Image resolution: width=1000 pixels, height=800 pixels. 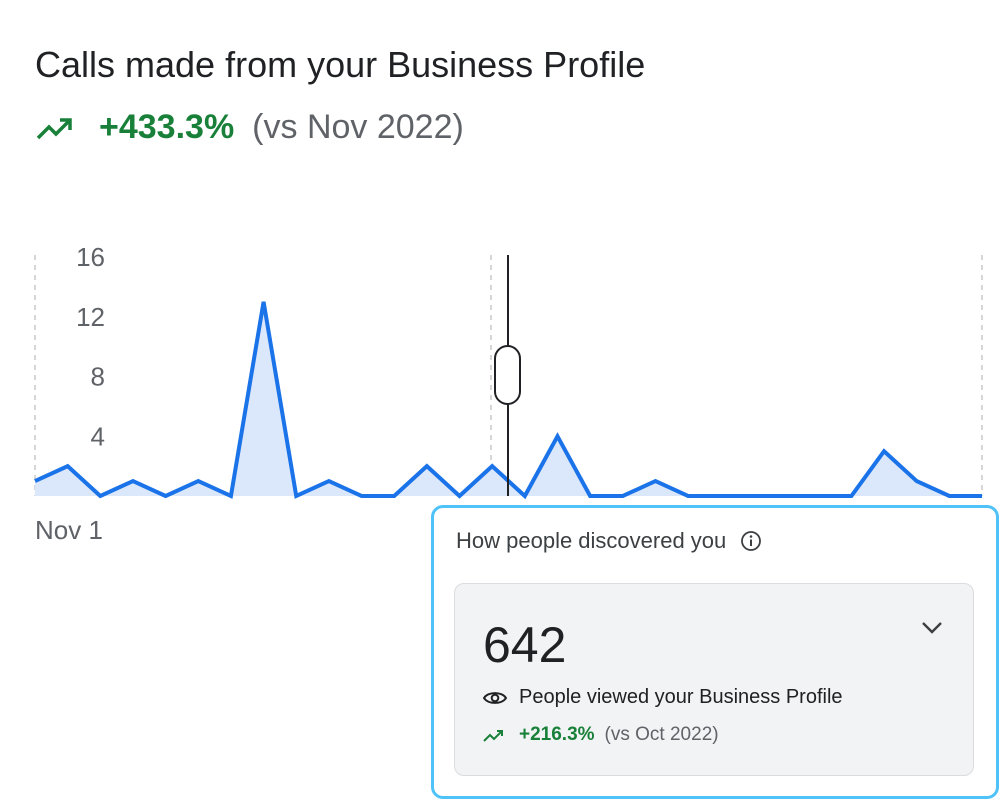 I want to click on page-title: Calls made from your Business Profile, so click(x=340, y=64).